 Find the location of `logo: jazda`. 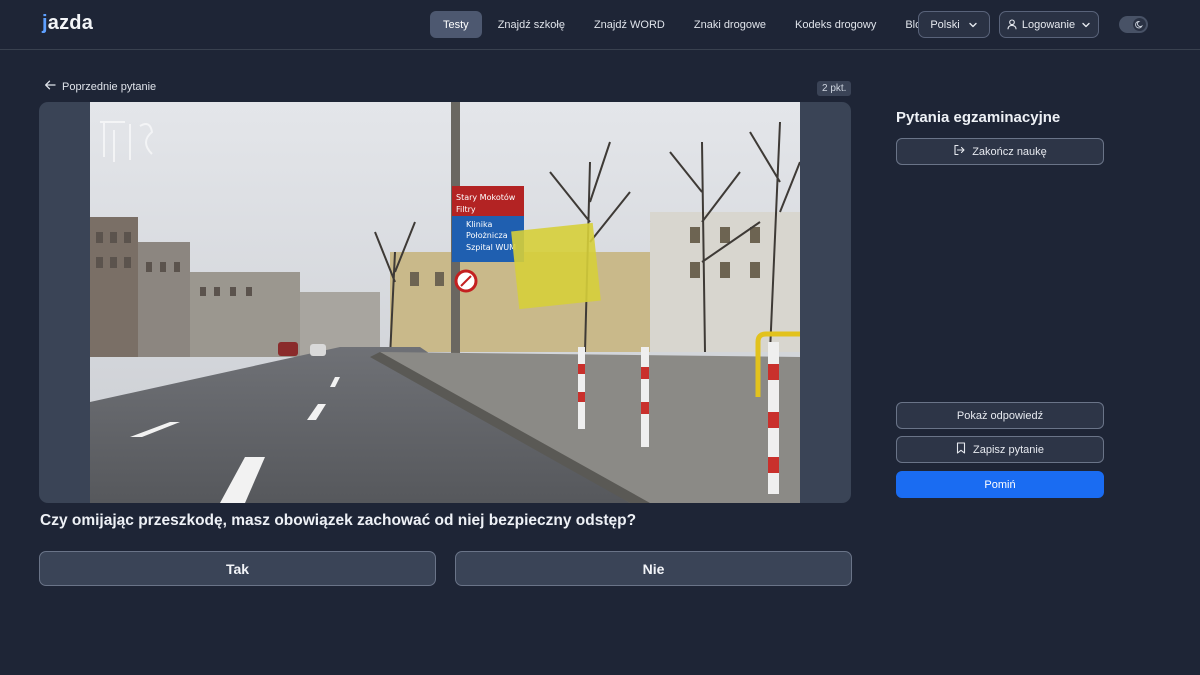

logo: jazda is located at coordinates (67, 23).